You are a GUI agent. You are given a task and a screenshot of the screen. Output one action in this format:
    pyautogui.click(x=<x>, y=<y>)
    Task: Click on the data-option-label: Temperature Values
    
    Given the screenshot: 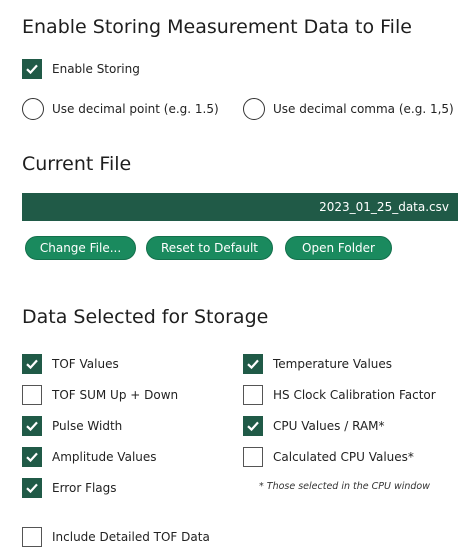 What is the action you would take?
    pyautogui.click(x=333, y=364)
    